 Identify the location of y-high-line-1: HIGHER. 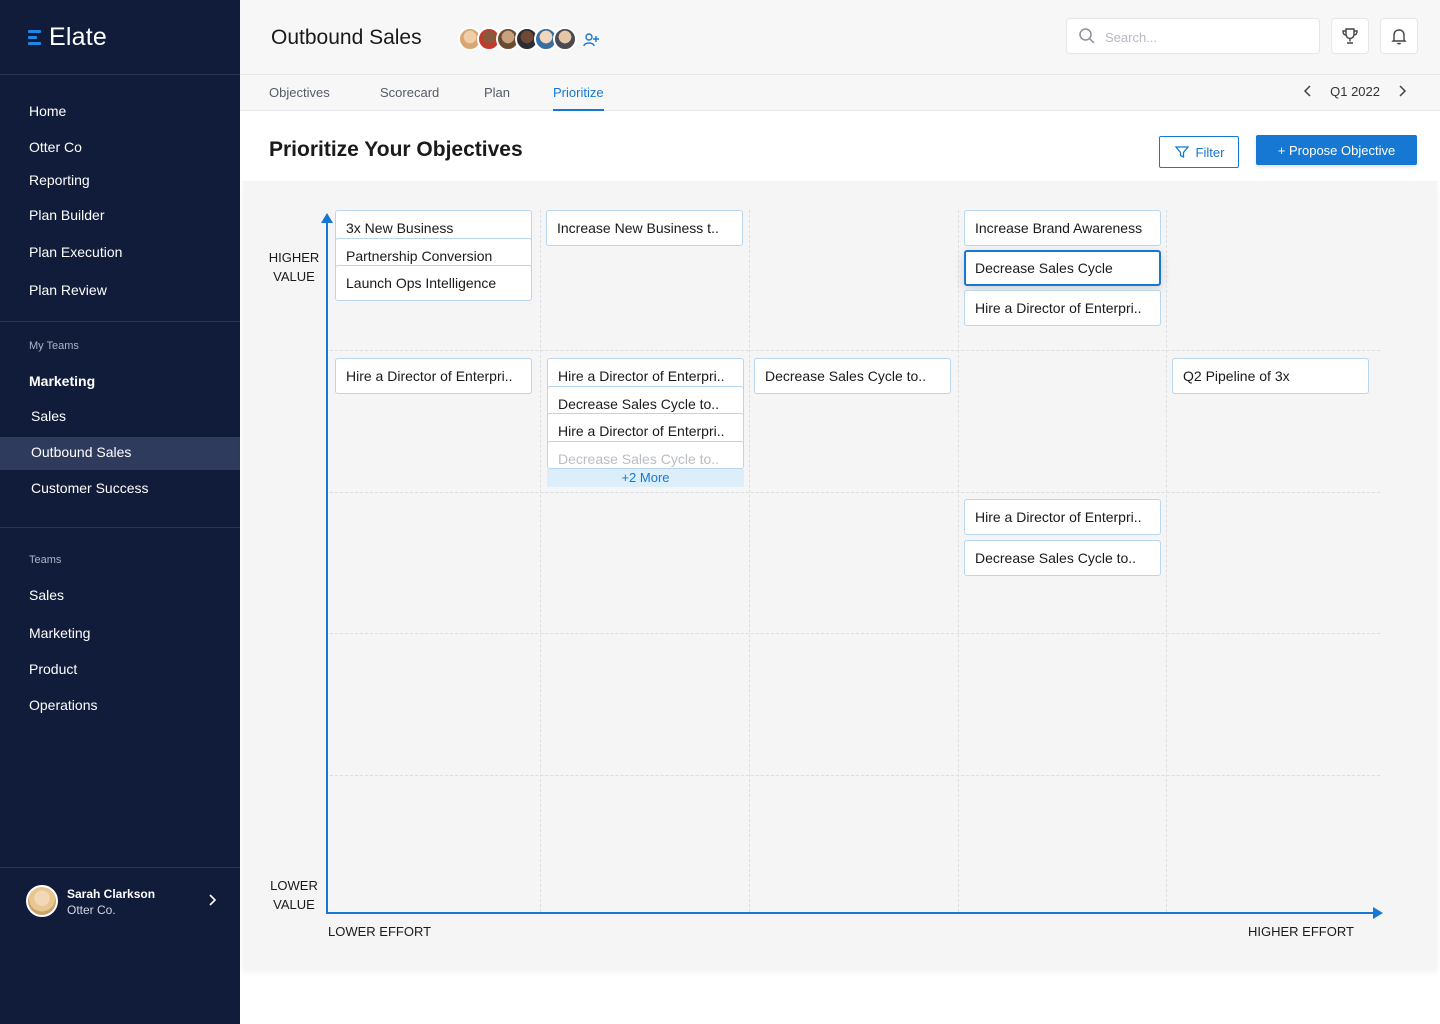
(294, 257).